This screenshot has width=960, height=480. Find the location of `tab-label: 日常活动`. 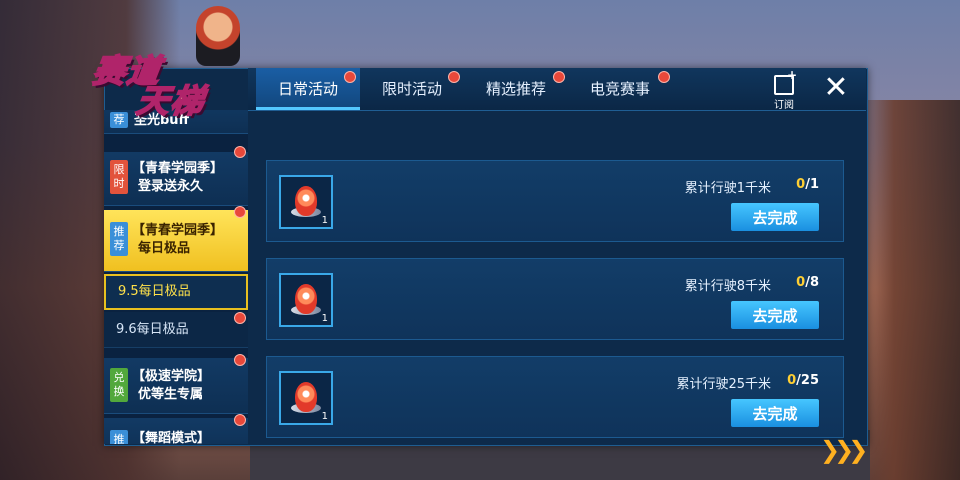

tab-label: 日常活动 is located at coordinates (307, 89).